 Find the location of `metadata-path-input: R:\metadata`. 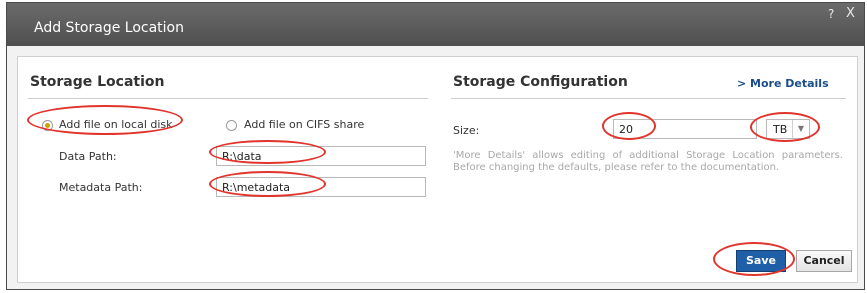

metadata-path-input: R:\metadata is located at coordinates (321, 187).